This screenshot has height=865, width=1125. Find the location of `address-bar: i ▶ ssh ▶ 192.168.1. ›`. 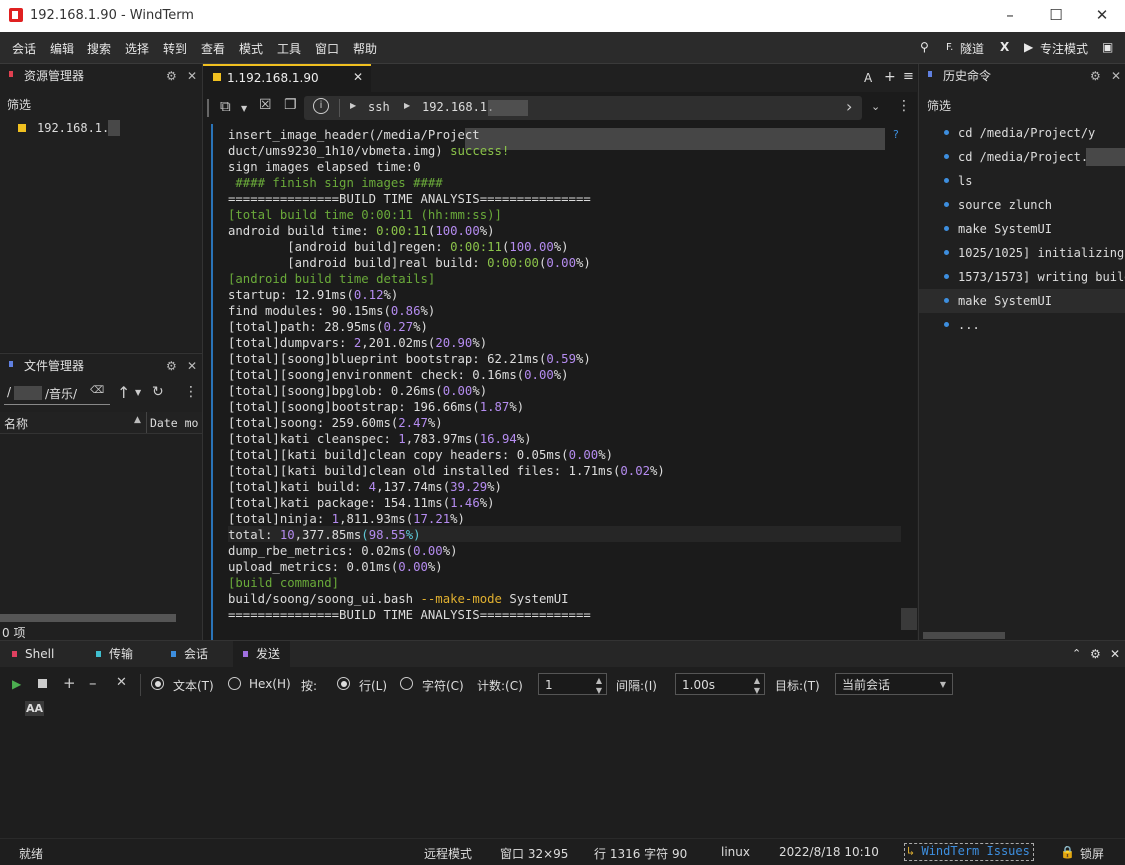

address-bar: i ▶ ssh ▶ 192.168.1. › is located at coordinates (583, 108).